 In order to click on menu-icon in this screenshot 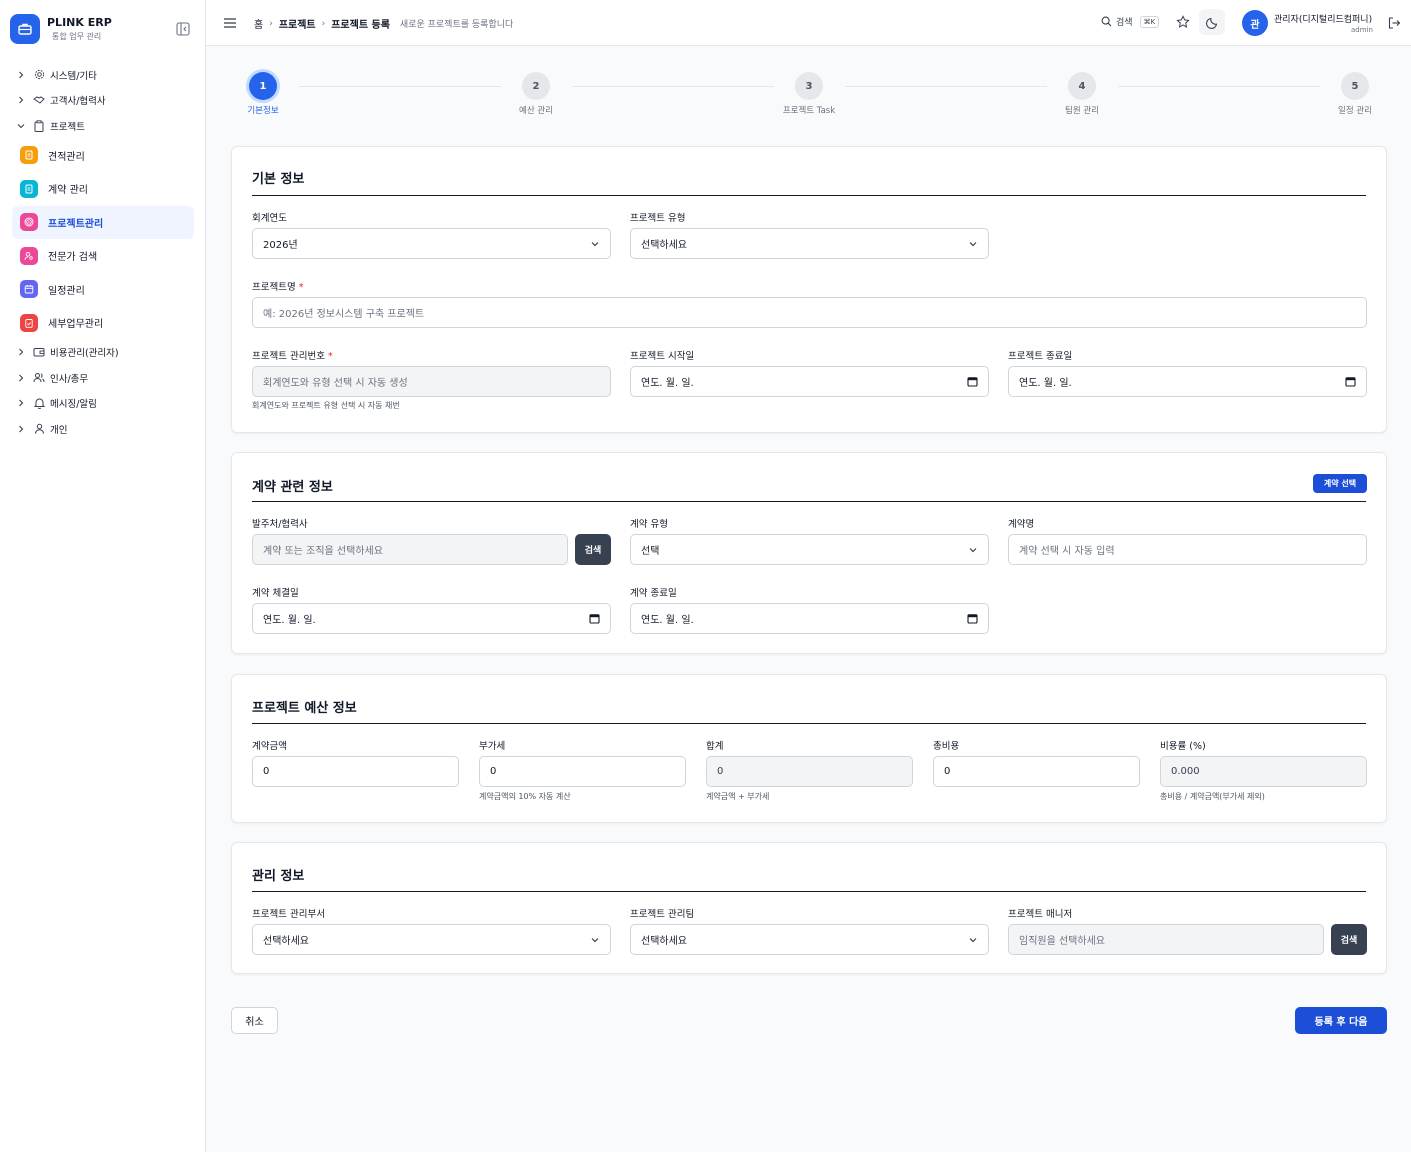, I will do `click(230, 23)`.